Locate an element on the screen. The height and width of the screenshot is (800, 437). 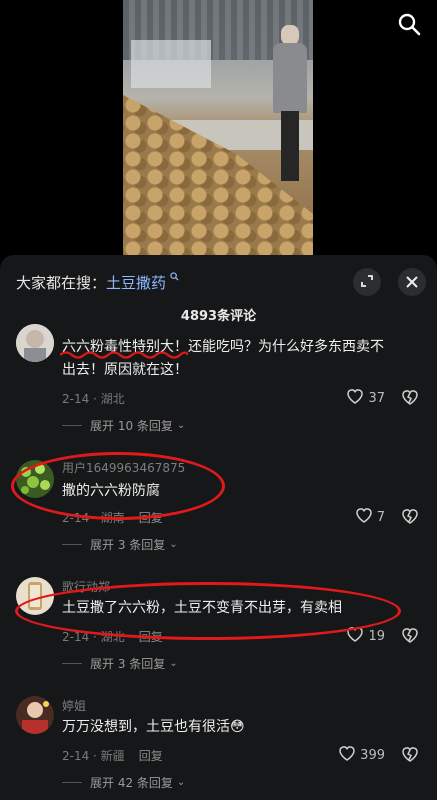
comment-text-body: 万万没想到，土豆也有很活 is located at coordinates (146, 727).